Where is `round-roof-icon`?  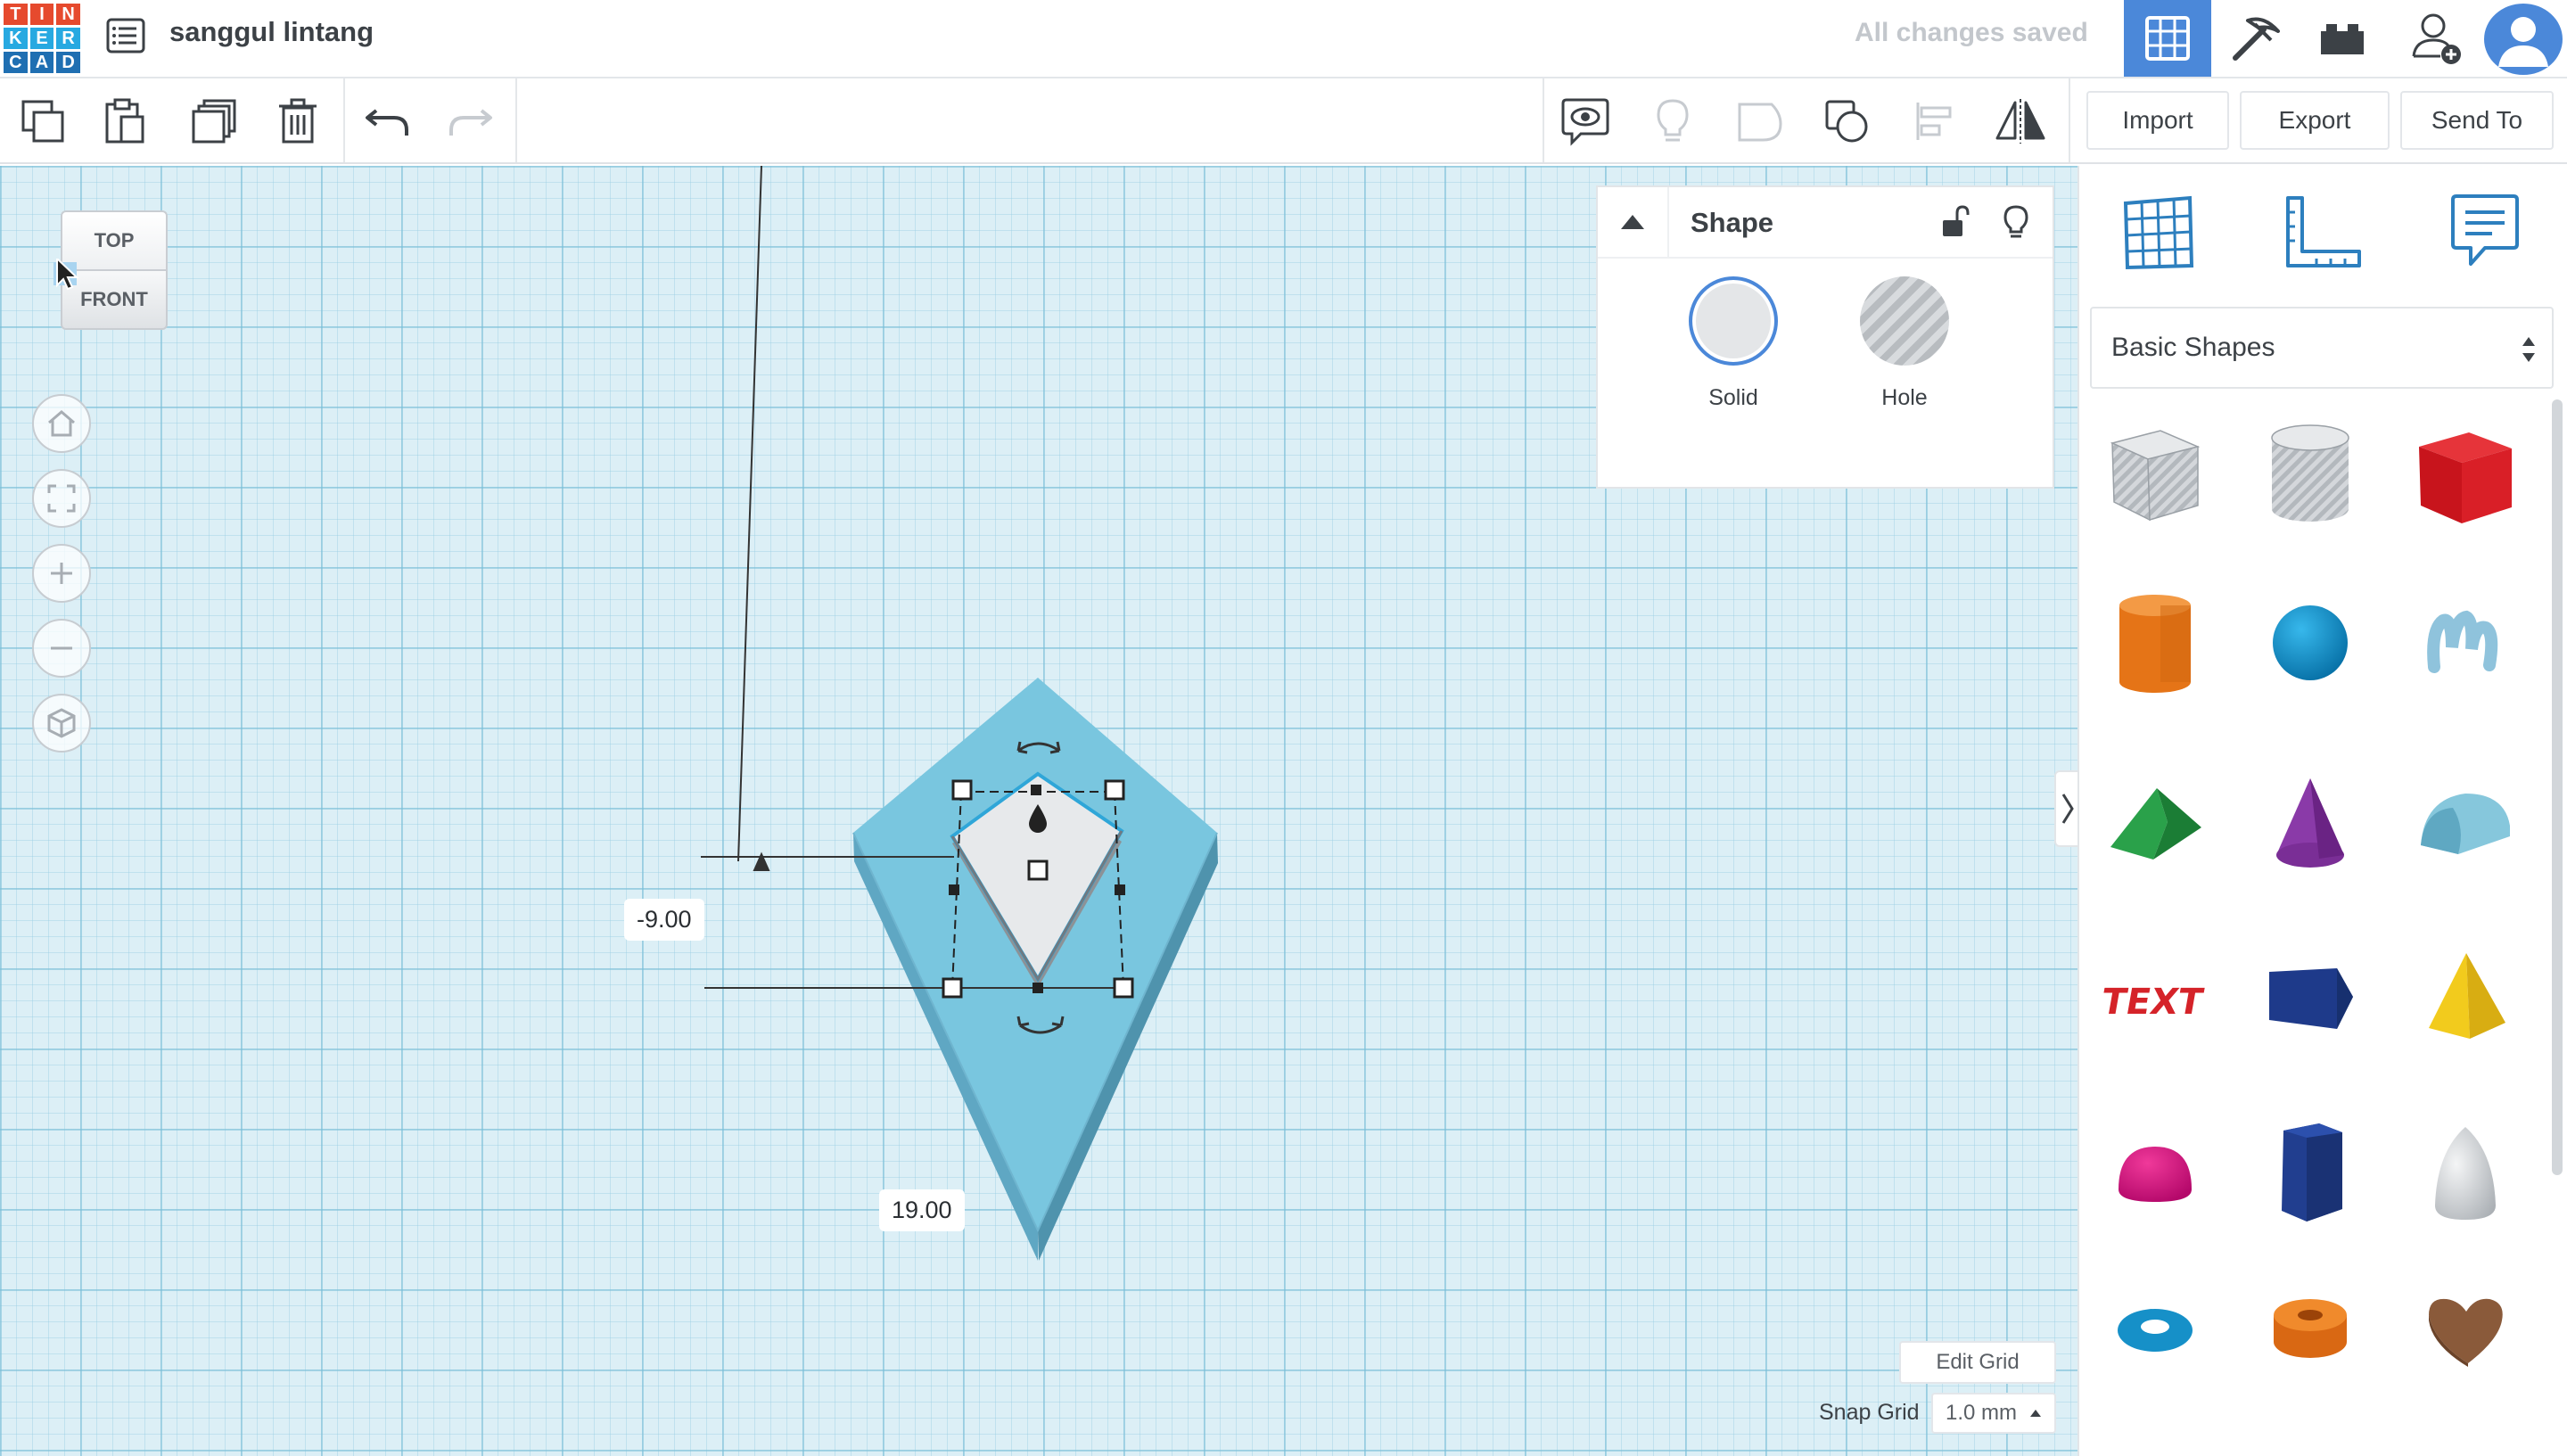 round-roof-icon is located at coordinates (2465, 824).